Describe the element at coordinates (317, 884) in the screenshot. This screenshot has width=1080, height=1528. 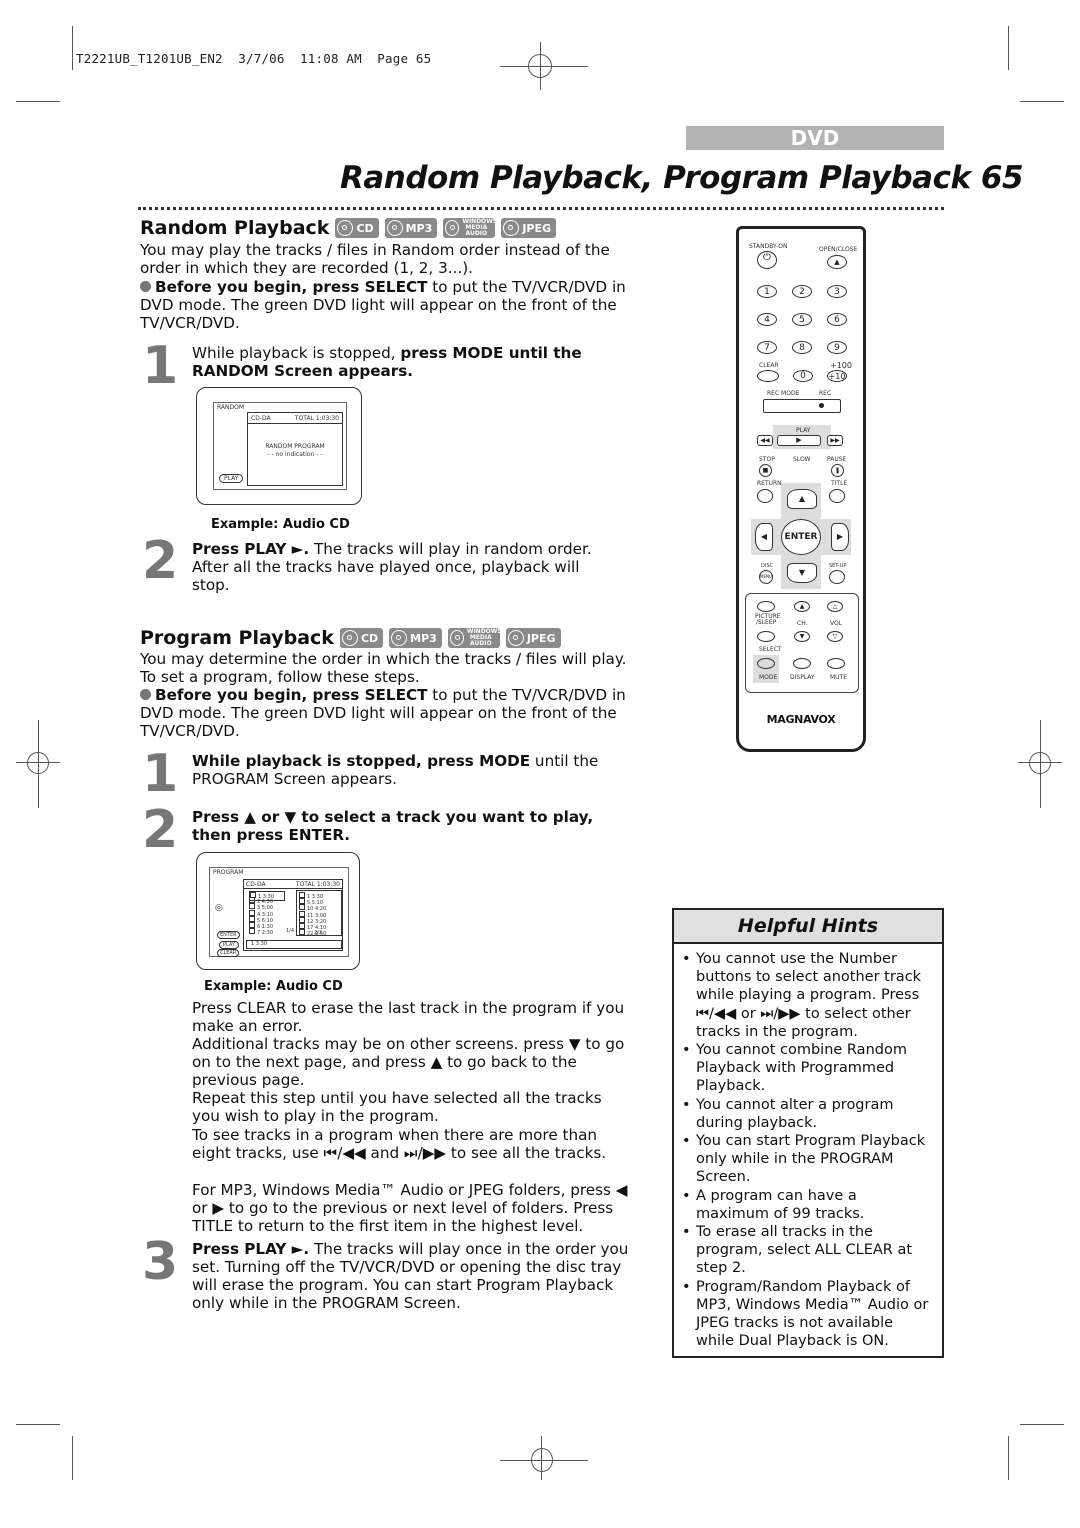
I see `total-time: TOTAL 1:03:30` at that location.